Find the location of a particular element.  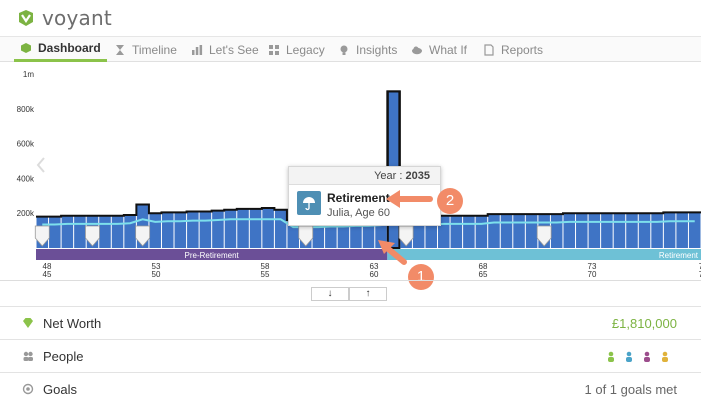

bars-icon is located at coordinates (197, 49).